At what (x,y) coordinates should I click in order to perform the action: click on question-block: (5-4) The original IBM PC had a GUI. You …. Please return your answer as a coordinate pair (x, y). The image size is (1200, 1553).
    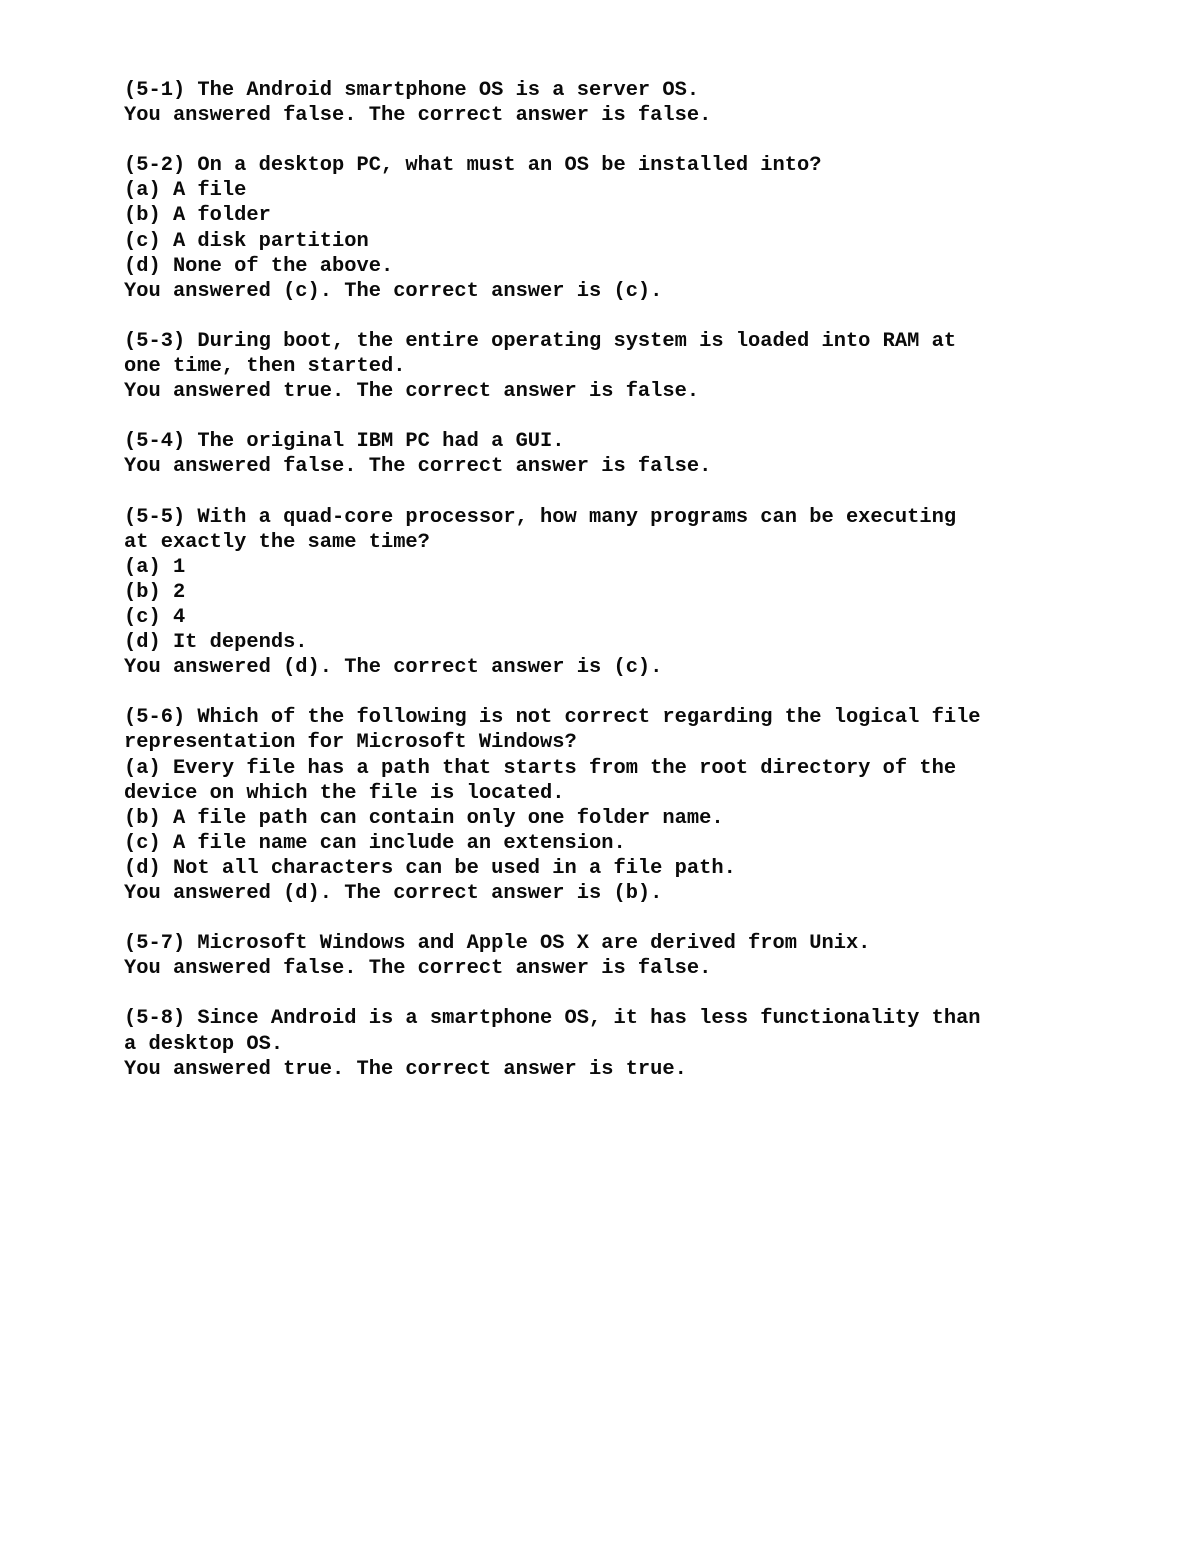
    Looking at the image, I should click on (662, 454).